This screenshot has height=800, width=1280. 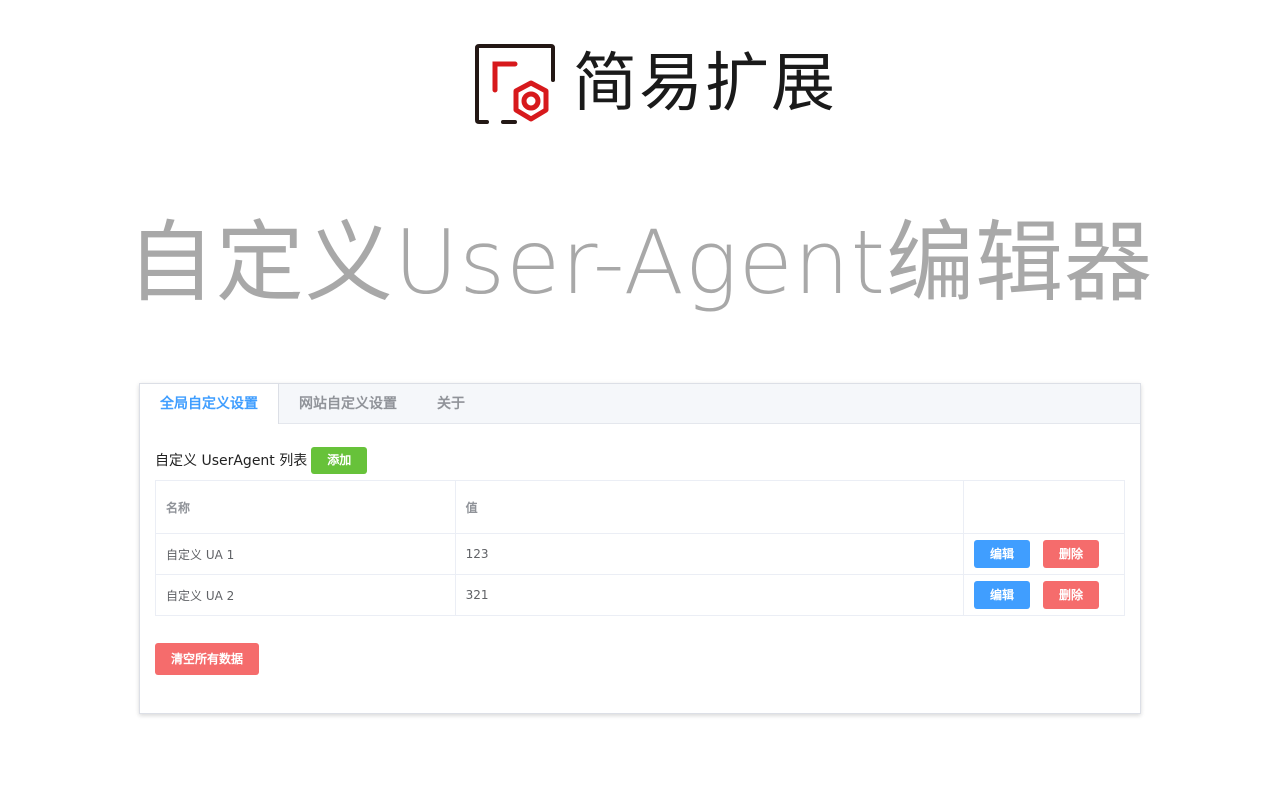 I want to click on list-header: 自定义 UserAgent 列表 添加, so click(x=640, y=460).